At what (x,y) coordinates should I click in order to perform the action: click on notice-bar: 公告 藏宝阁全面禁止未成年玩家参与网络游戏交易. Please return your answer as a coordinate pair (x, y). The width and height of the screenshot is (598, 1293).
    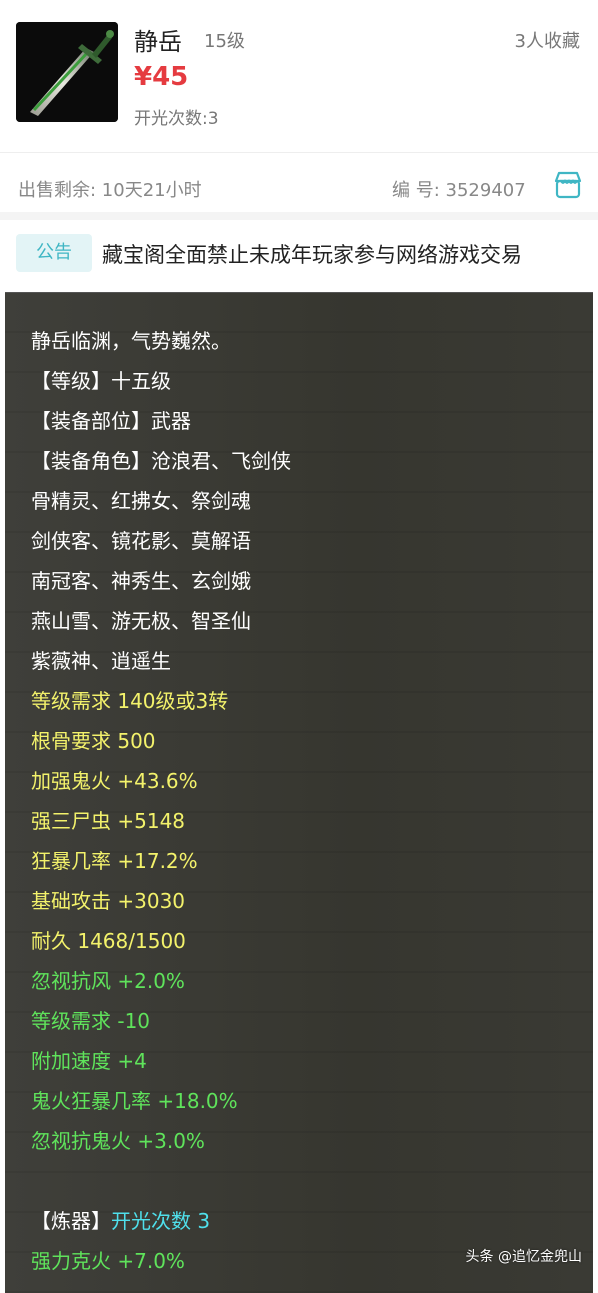
    Looking at the image, I should click on (299, 252).